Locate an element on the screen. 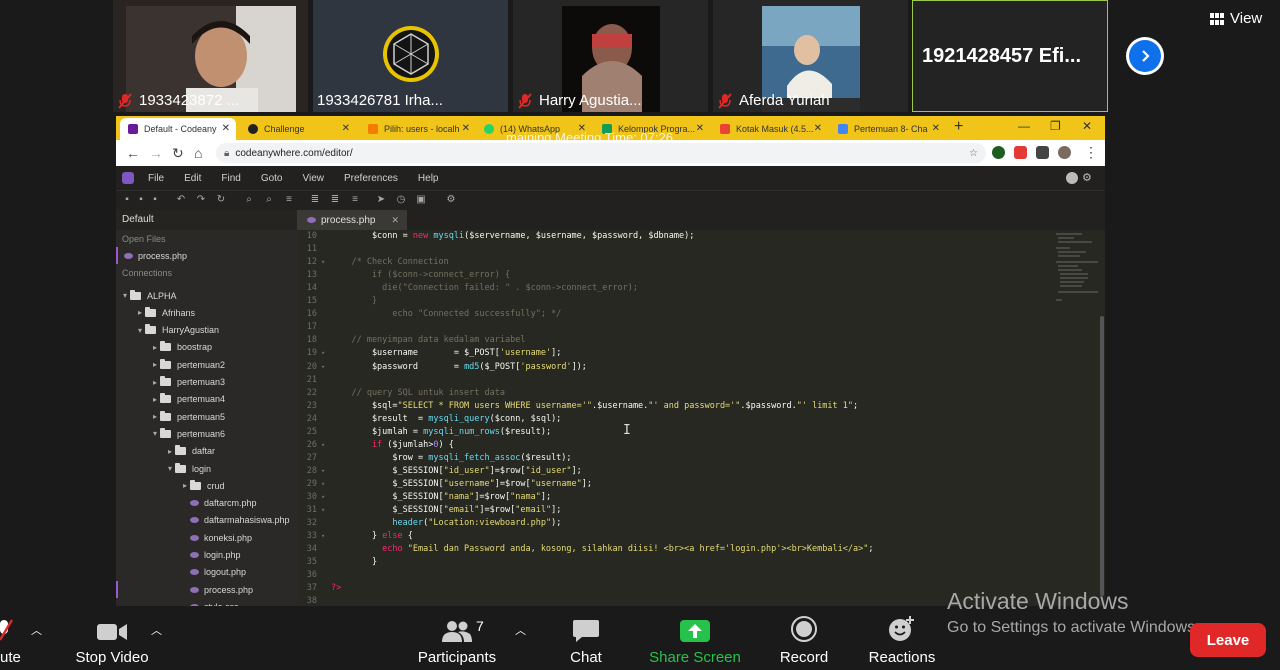 The height and width of the screenshot is (670, 1280). video-options-chevron-icon: ︿ is located at coordinates (156, 630).